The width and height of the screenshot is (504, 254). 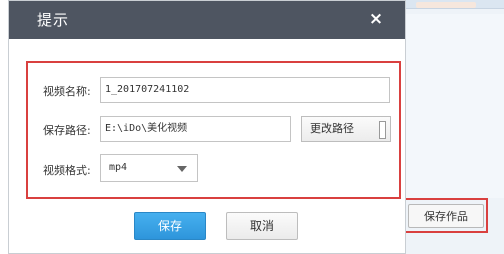 I want to click on chevron-down-icon, so click(x=182, y=169).